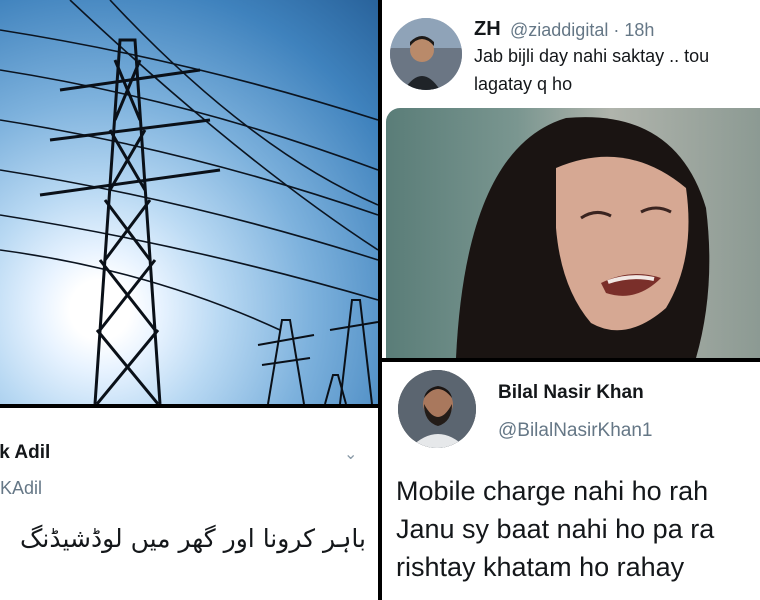 The width and height of the screenshot is (760, 600). I want to click on tweet-author-handle: lKAdil, so click(21, 488).